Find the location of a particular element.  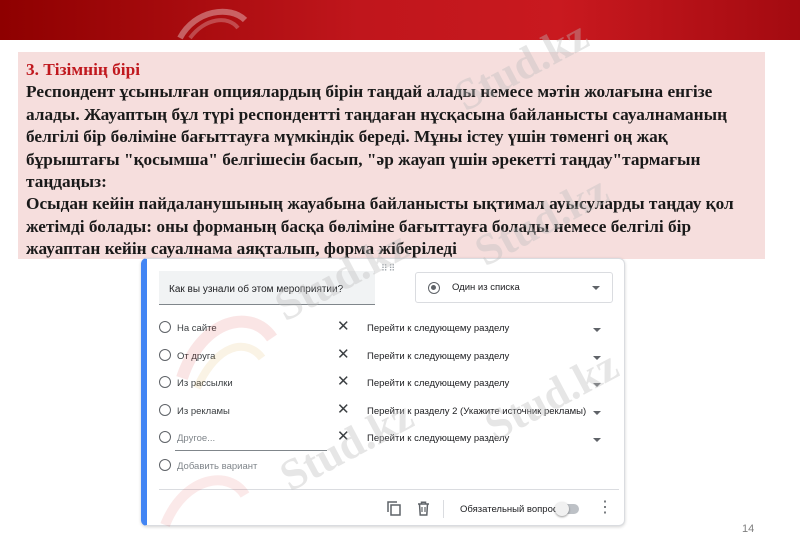

option-row: На сайте ✕ Перейти к следующему разделу is located at coordinates (382, 327).